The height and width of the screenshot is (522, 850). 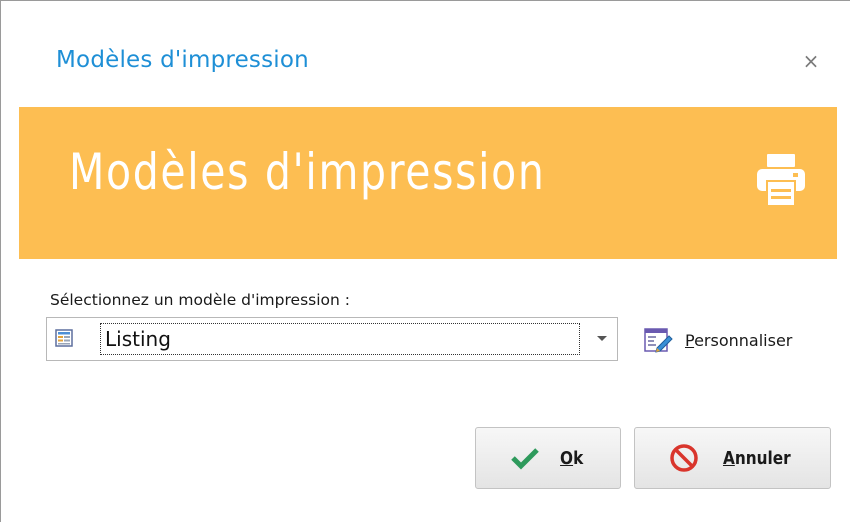 I want to click on banner-title: Modèles d'impression, so click(x=307, y=172).